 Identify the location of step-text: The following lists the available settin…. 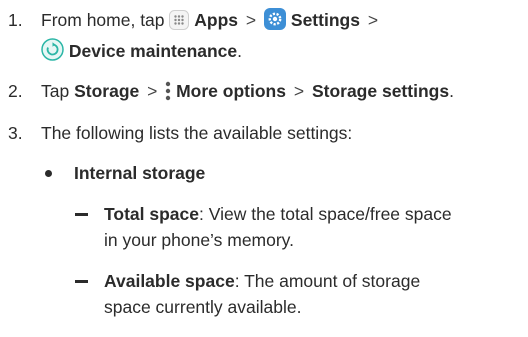
(197, 133).